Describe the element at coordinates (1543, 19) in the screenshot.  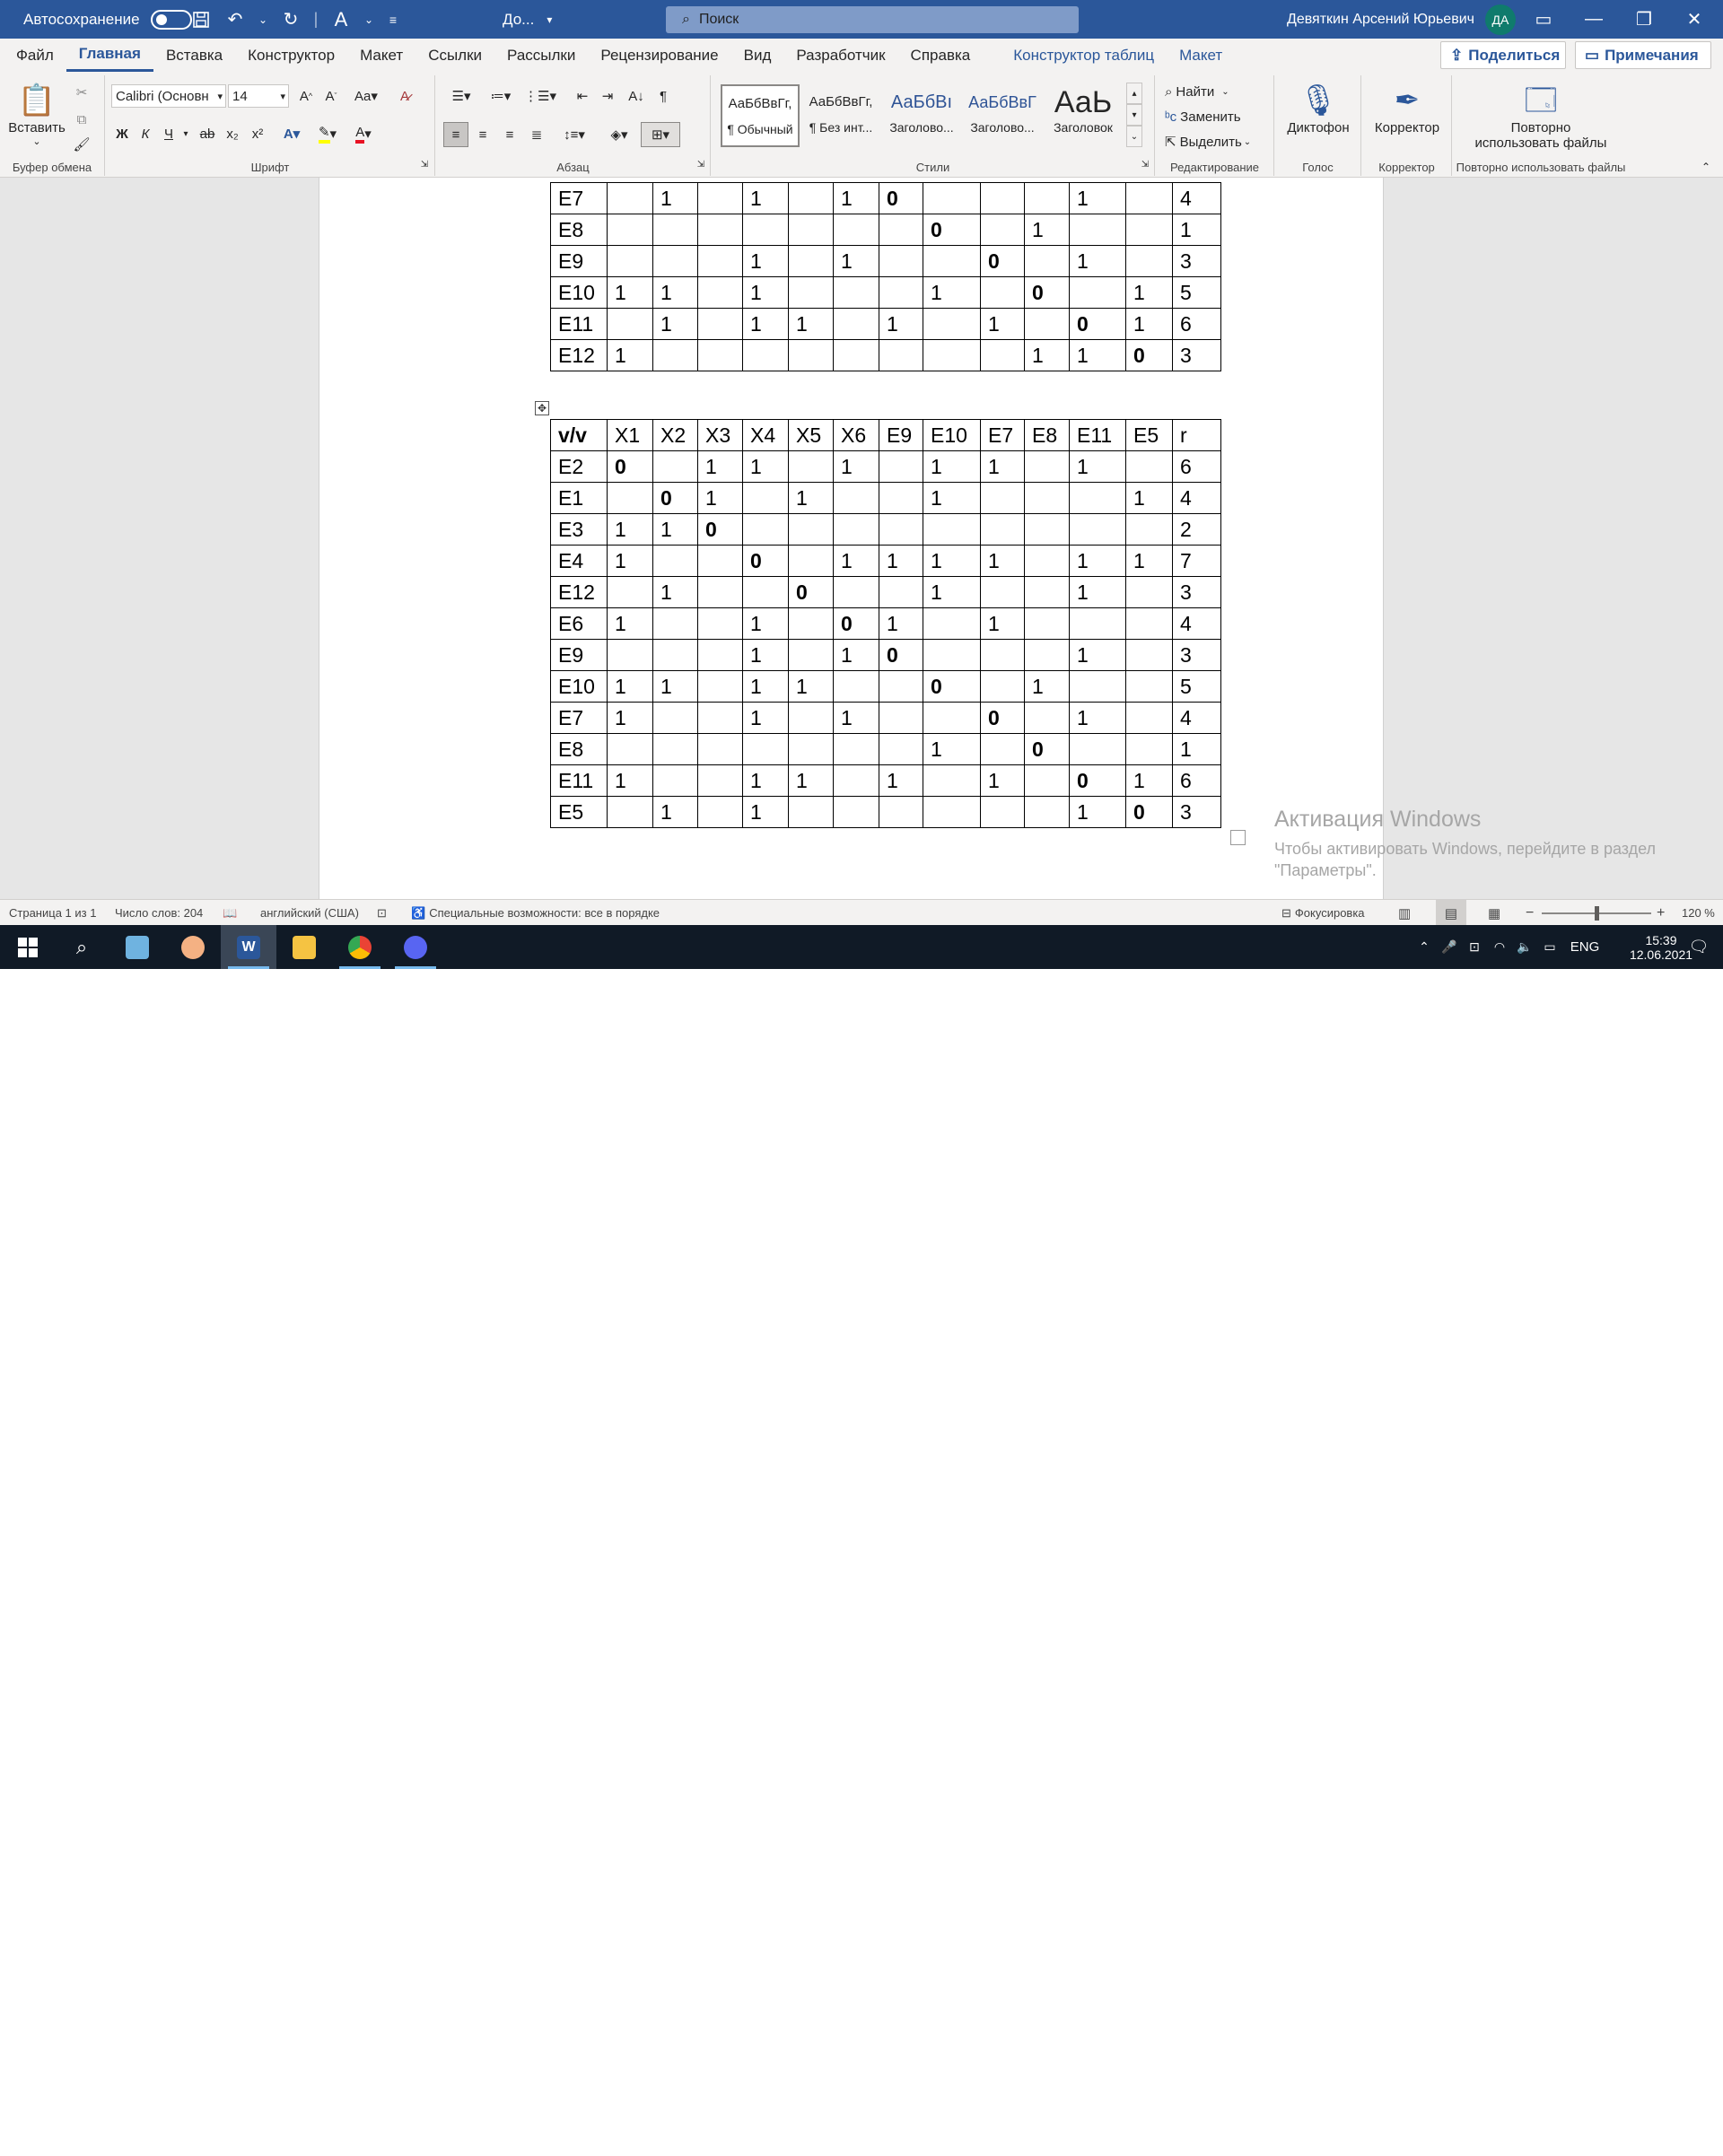
I see `ribbon-display-options-icon: ▭` at that location.